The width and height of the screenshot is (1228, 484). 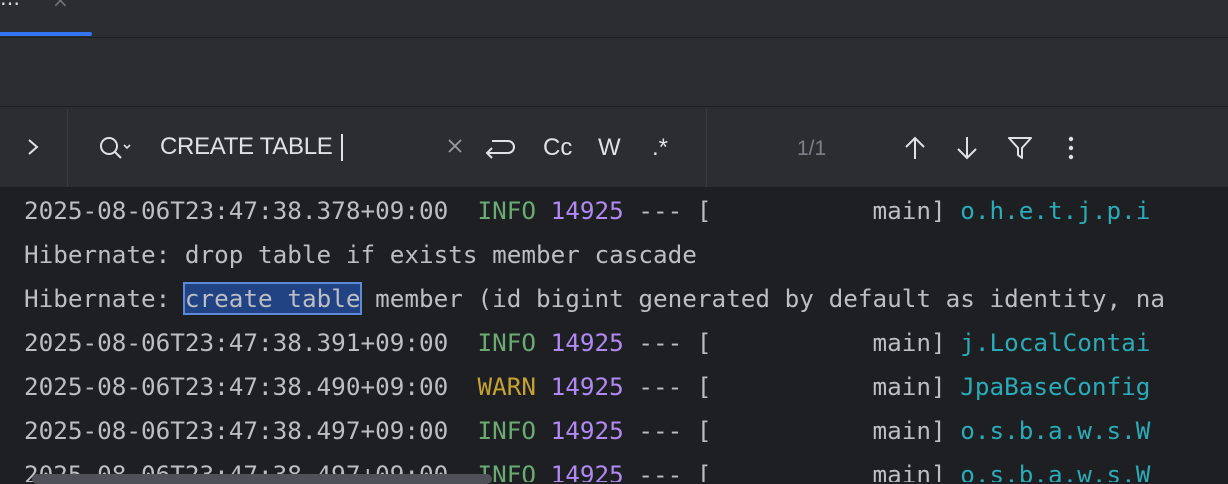 I want to click on clear-search-icon, so click(x=455, y=146).